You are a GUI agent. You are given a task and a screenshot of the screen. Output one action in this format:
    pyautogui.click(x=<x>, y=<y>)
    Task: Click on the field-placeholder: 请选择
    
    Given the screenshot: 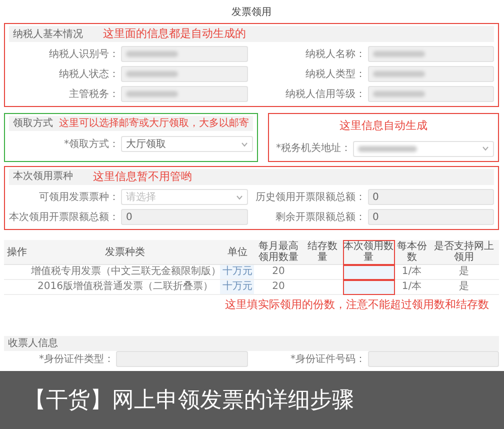 What is the action you would take?
    pyautogui.click(x=141, y=197)
    